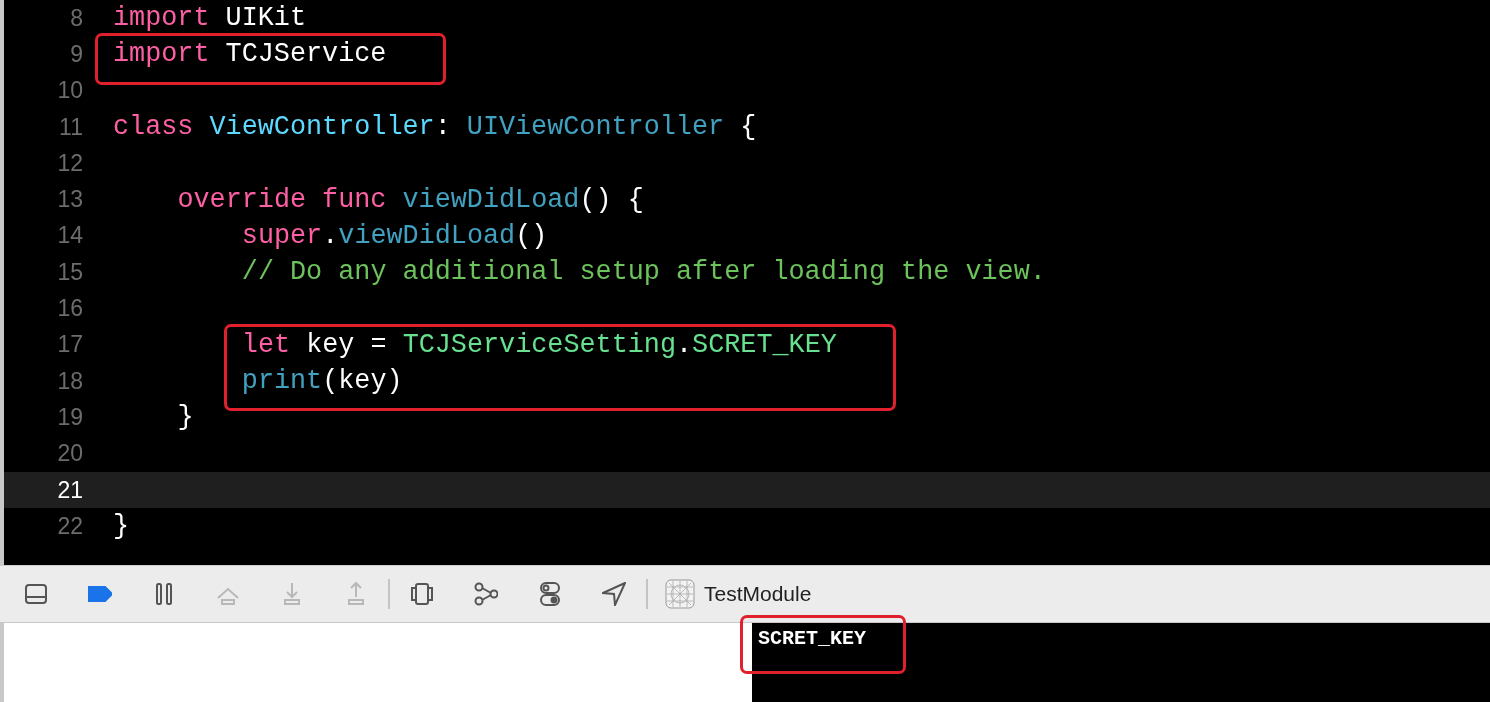 The height and width of the screenshot is (702, 1490). I want to click on code-line: print(key), so click(322, 381).